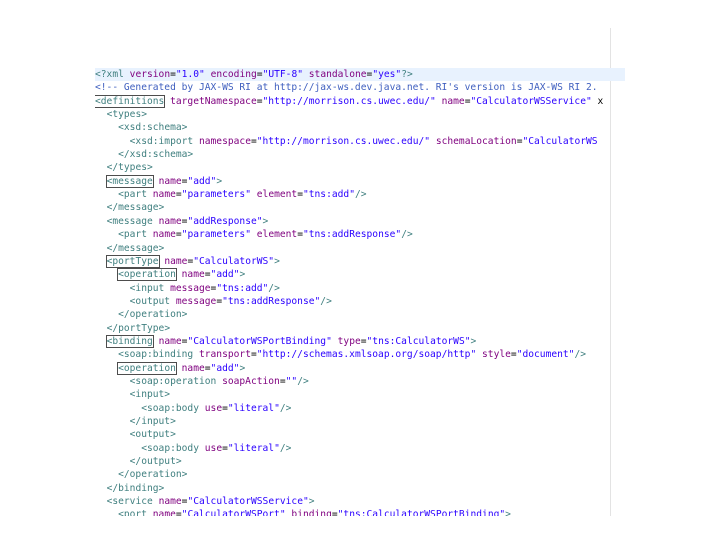 The width and height of the screenshot is (720, 540). Describe the element at coordinates (349, 101) in the screenshot. I see `attribute-value: "http://morrison.cs.uwec.edu/"` at that location.